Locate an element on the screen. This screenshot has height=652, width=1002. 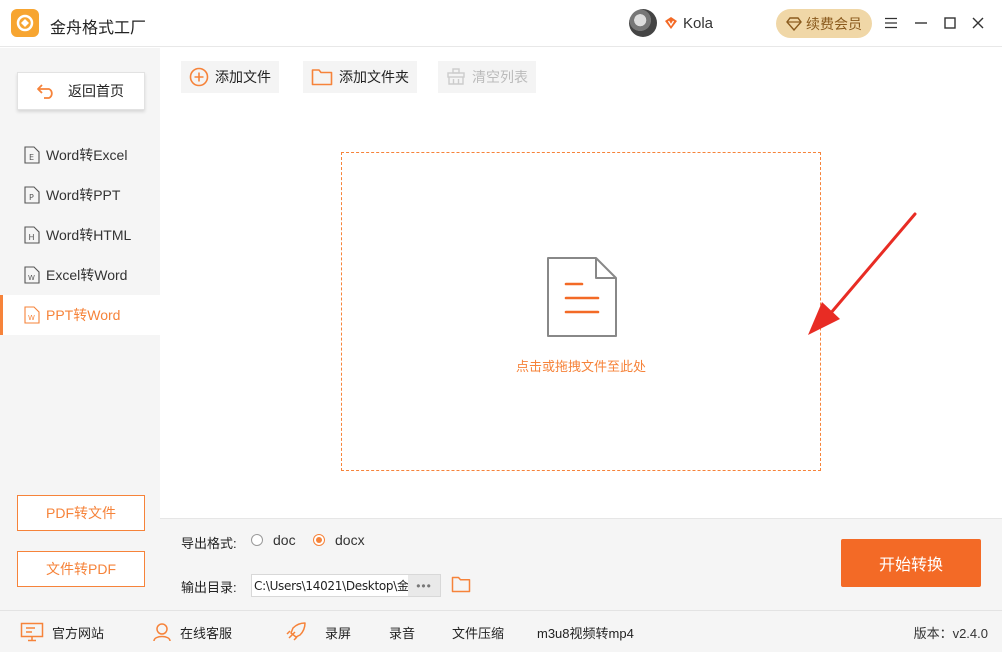
footer-file-compress: 文件压缩 is located at coordinates (478, 631).